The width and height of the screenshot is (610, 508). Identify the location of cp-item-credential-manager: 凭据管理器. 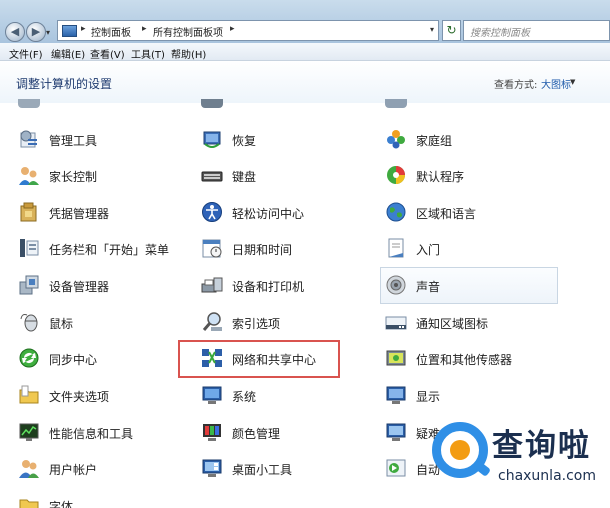
(98, 212).